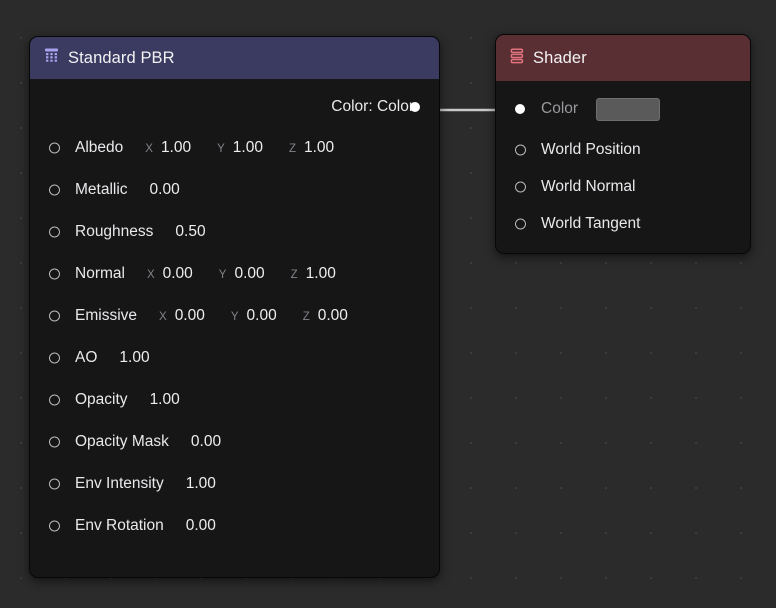 This screenshot has width=776, height=608. What do you see at coordinates (54, 484) in the screenshot?
I see `input-port-env-intensity` at bounding box center [54, 484].